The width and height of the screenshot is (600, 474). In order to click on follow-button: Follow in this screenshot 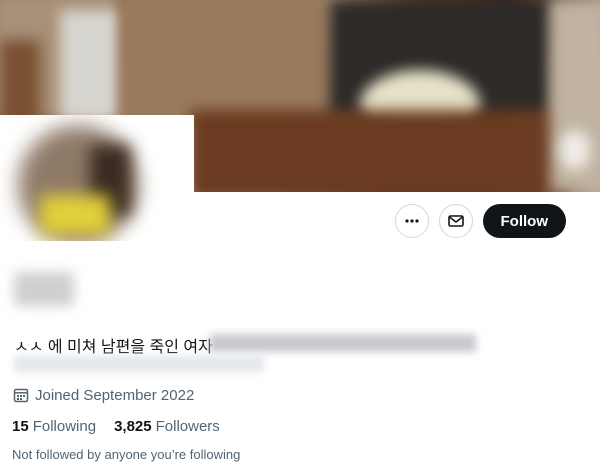, I will do `click(524, 221)`.